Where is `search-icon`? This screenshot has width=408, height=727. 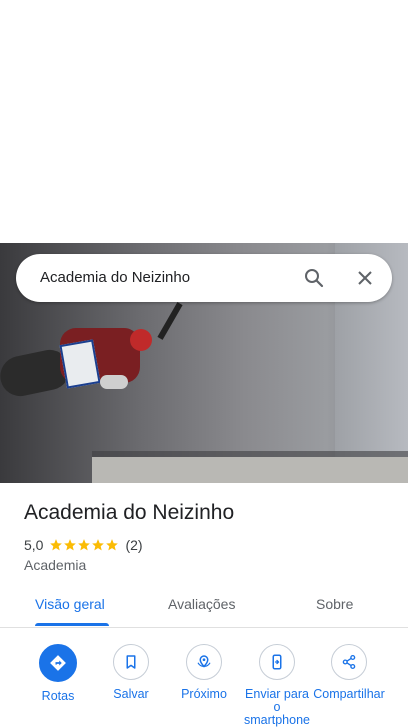 search-icon is located at coordinates (314, 278).